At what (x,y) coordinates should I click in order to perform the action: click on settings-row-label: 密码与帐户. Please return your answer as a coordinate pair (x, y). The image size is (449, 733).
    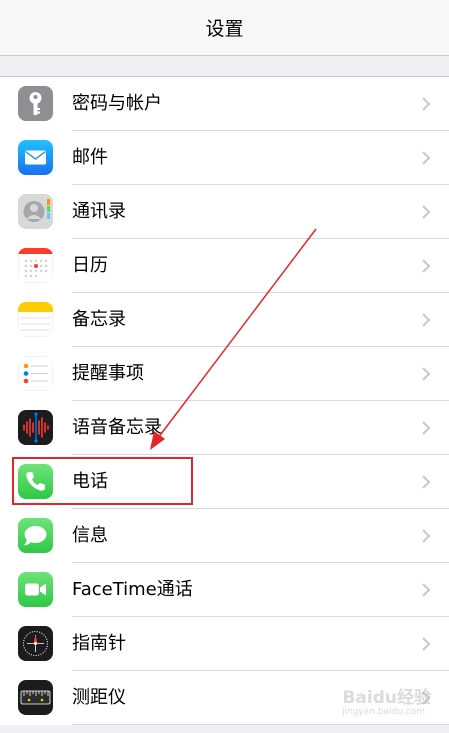
    Looking at the image, I should click on (117, 103).